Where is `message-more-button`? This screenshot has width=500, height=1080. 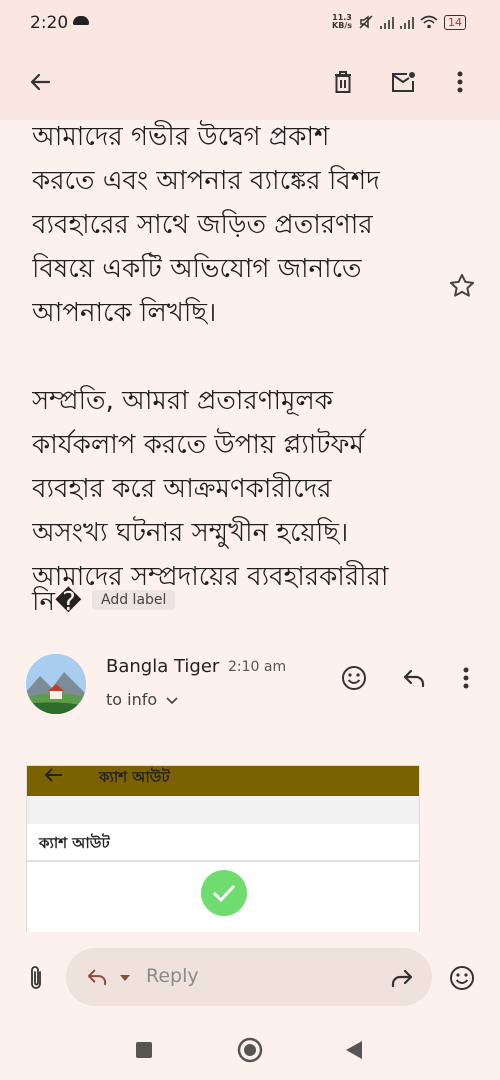 message-more-button is located at coordinates (466, 678).